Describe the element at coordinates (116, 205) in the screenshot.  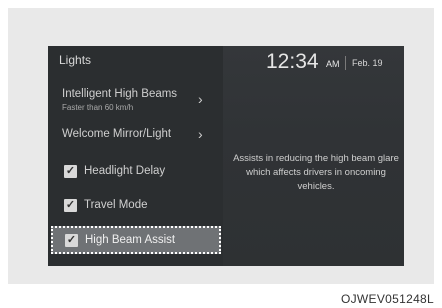
I see `check-item-label: Travel Mode` at that location.